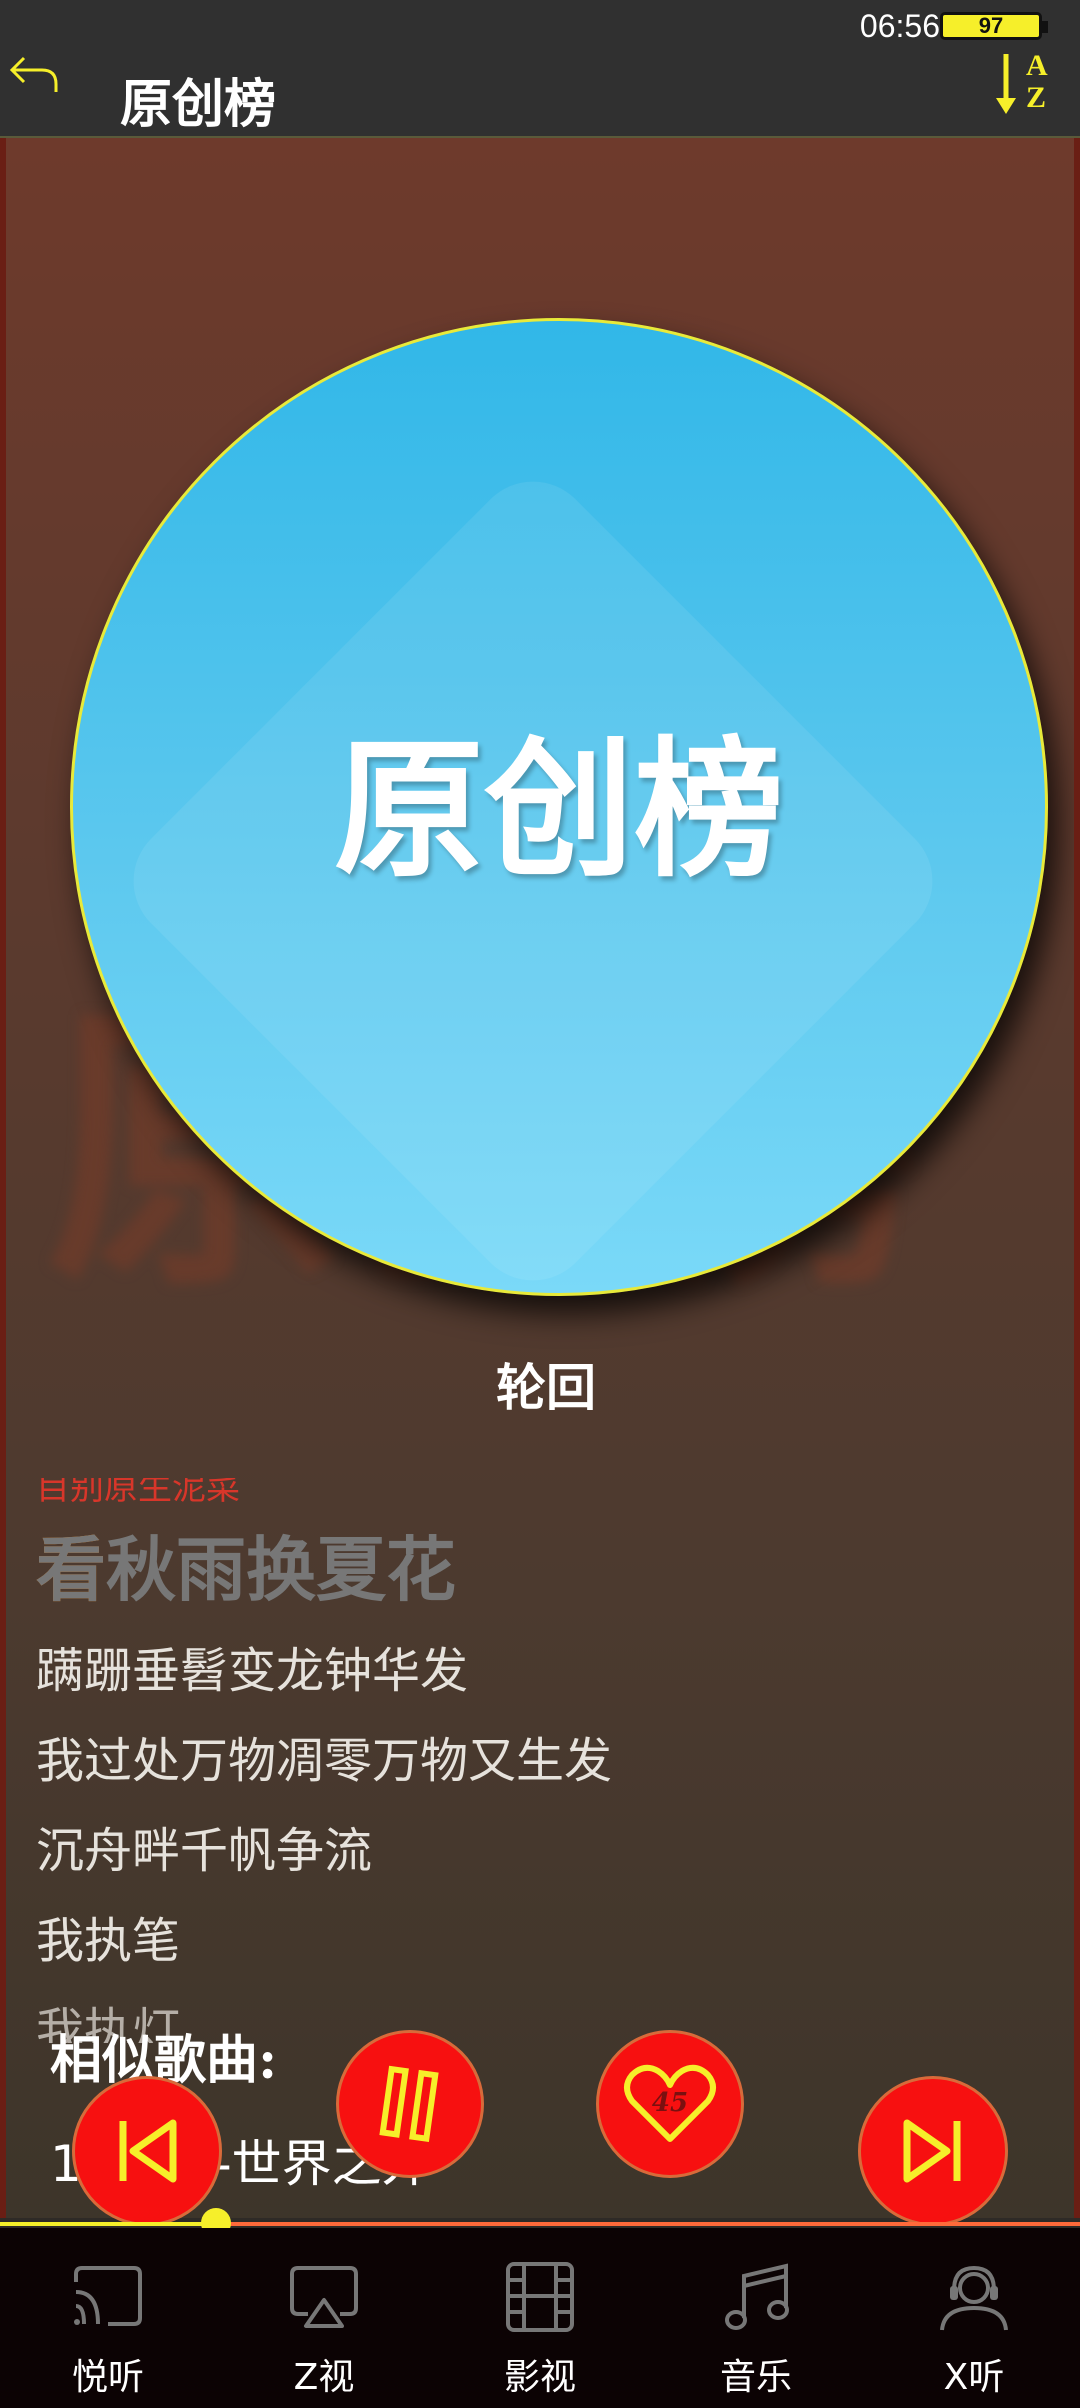  I want to click on cast-icon, so click(108, 2296).